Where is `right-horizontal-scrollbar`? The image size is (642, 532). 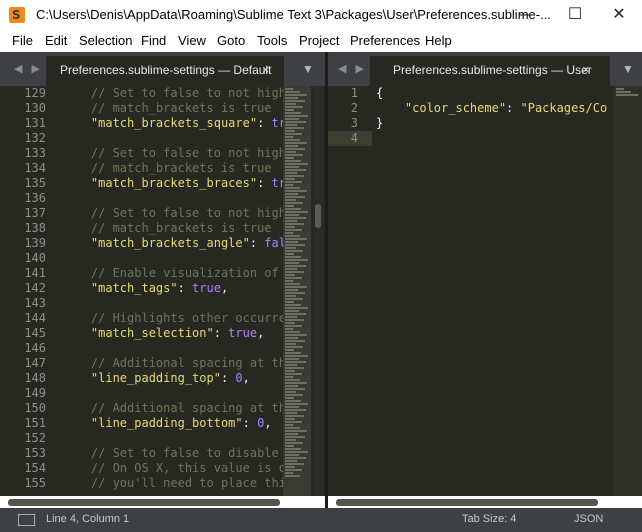 right-horizontal-scrollbar is located at coordinates (467, 502).